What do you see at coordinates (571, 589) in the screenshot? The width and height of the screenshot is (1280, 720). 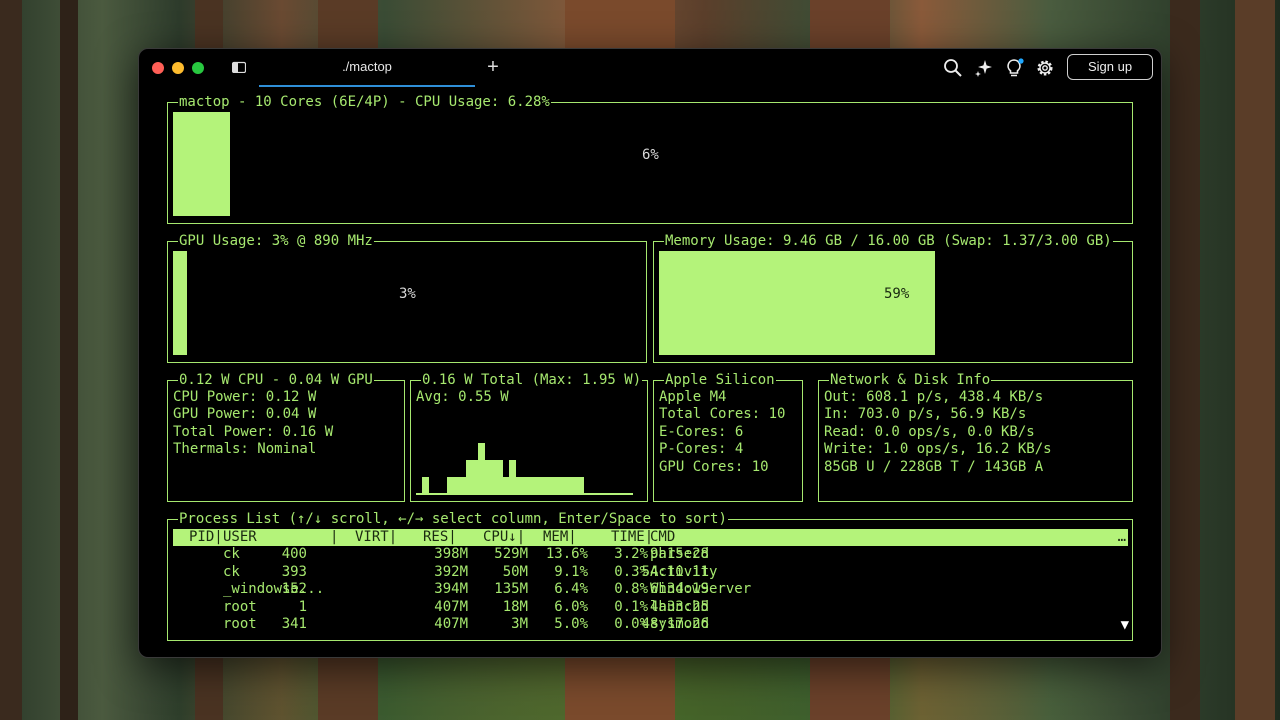 I see `cpu-cell: 6.4%` at bounding box center [571, 589].